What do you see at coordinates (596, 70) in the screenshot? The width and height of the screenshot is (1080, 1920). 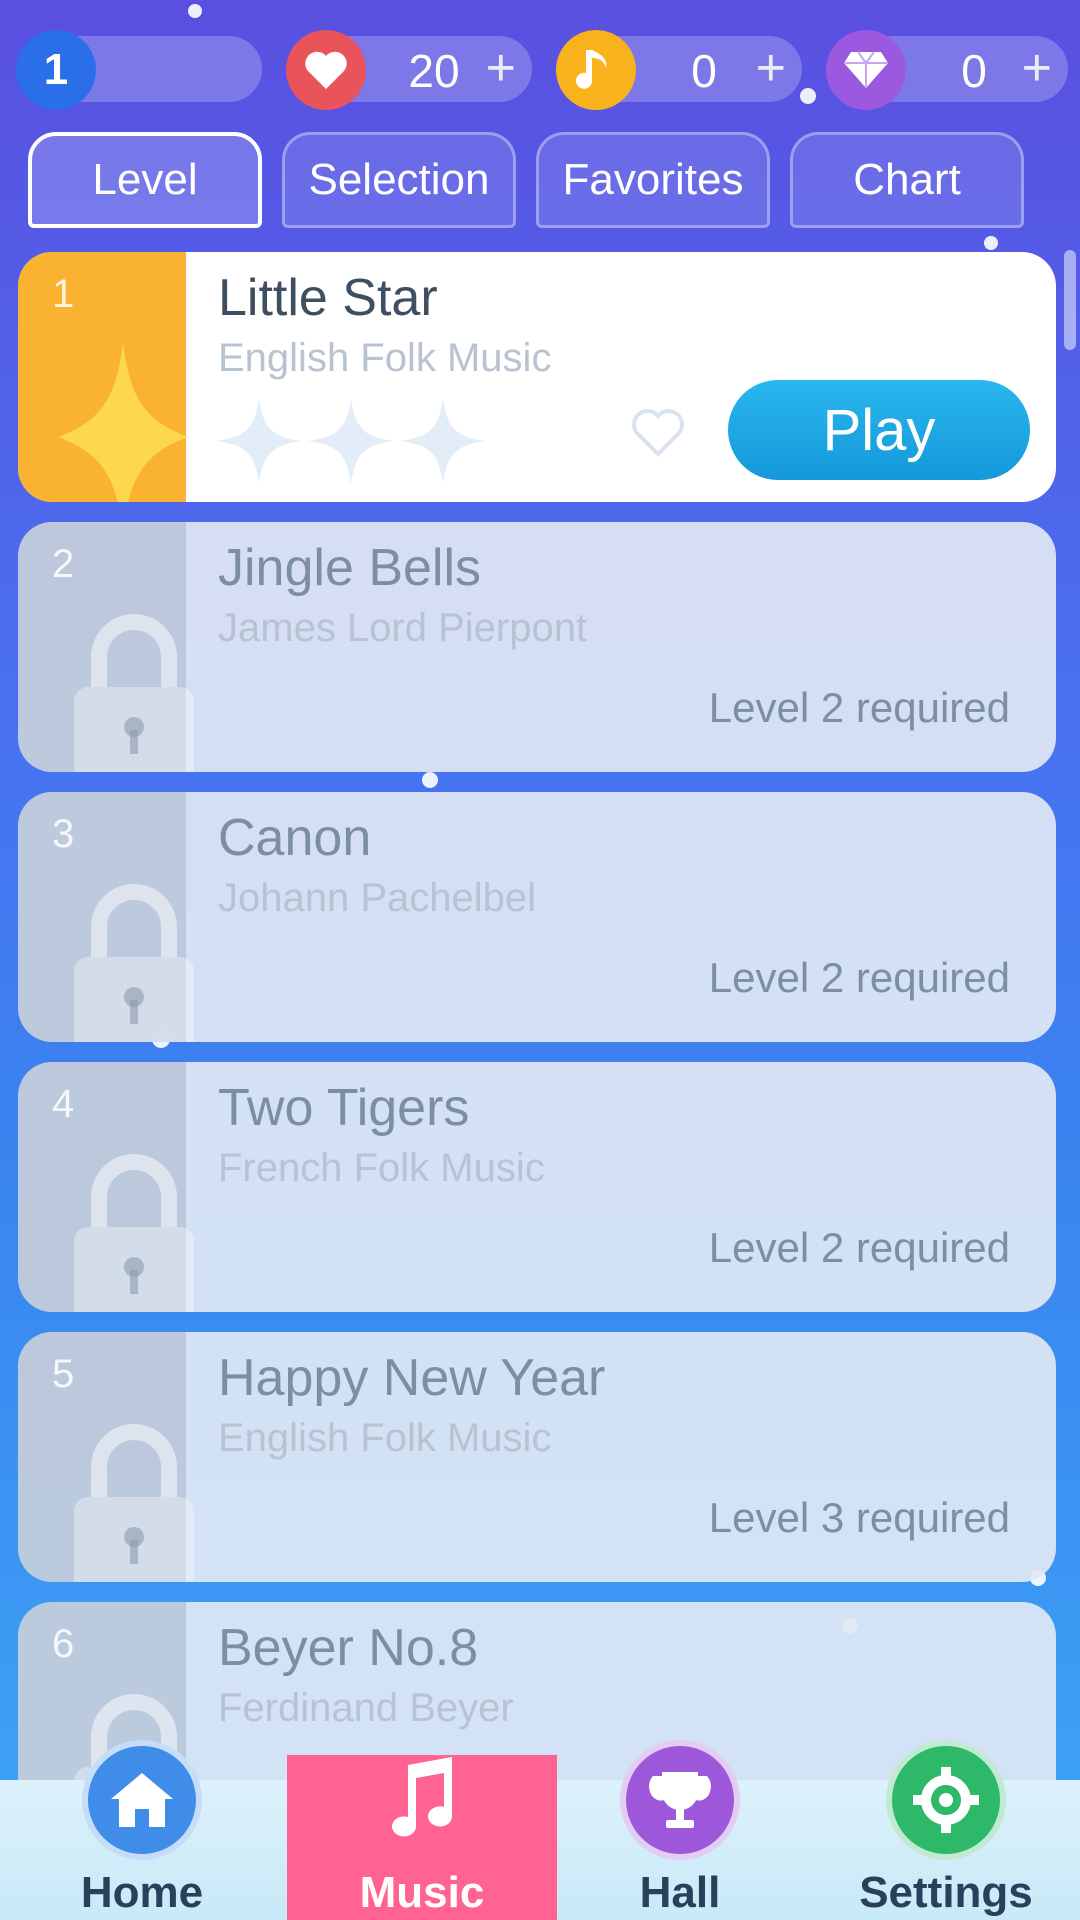 I see `music-note-icon` at bounding box center [596, 70].